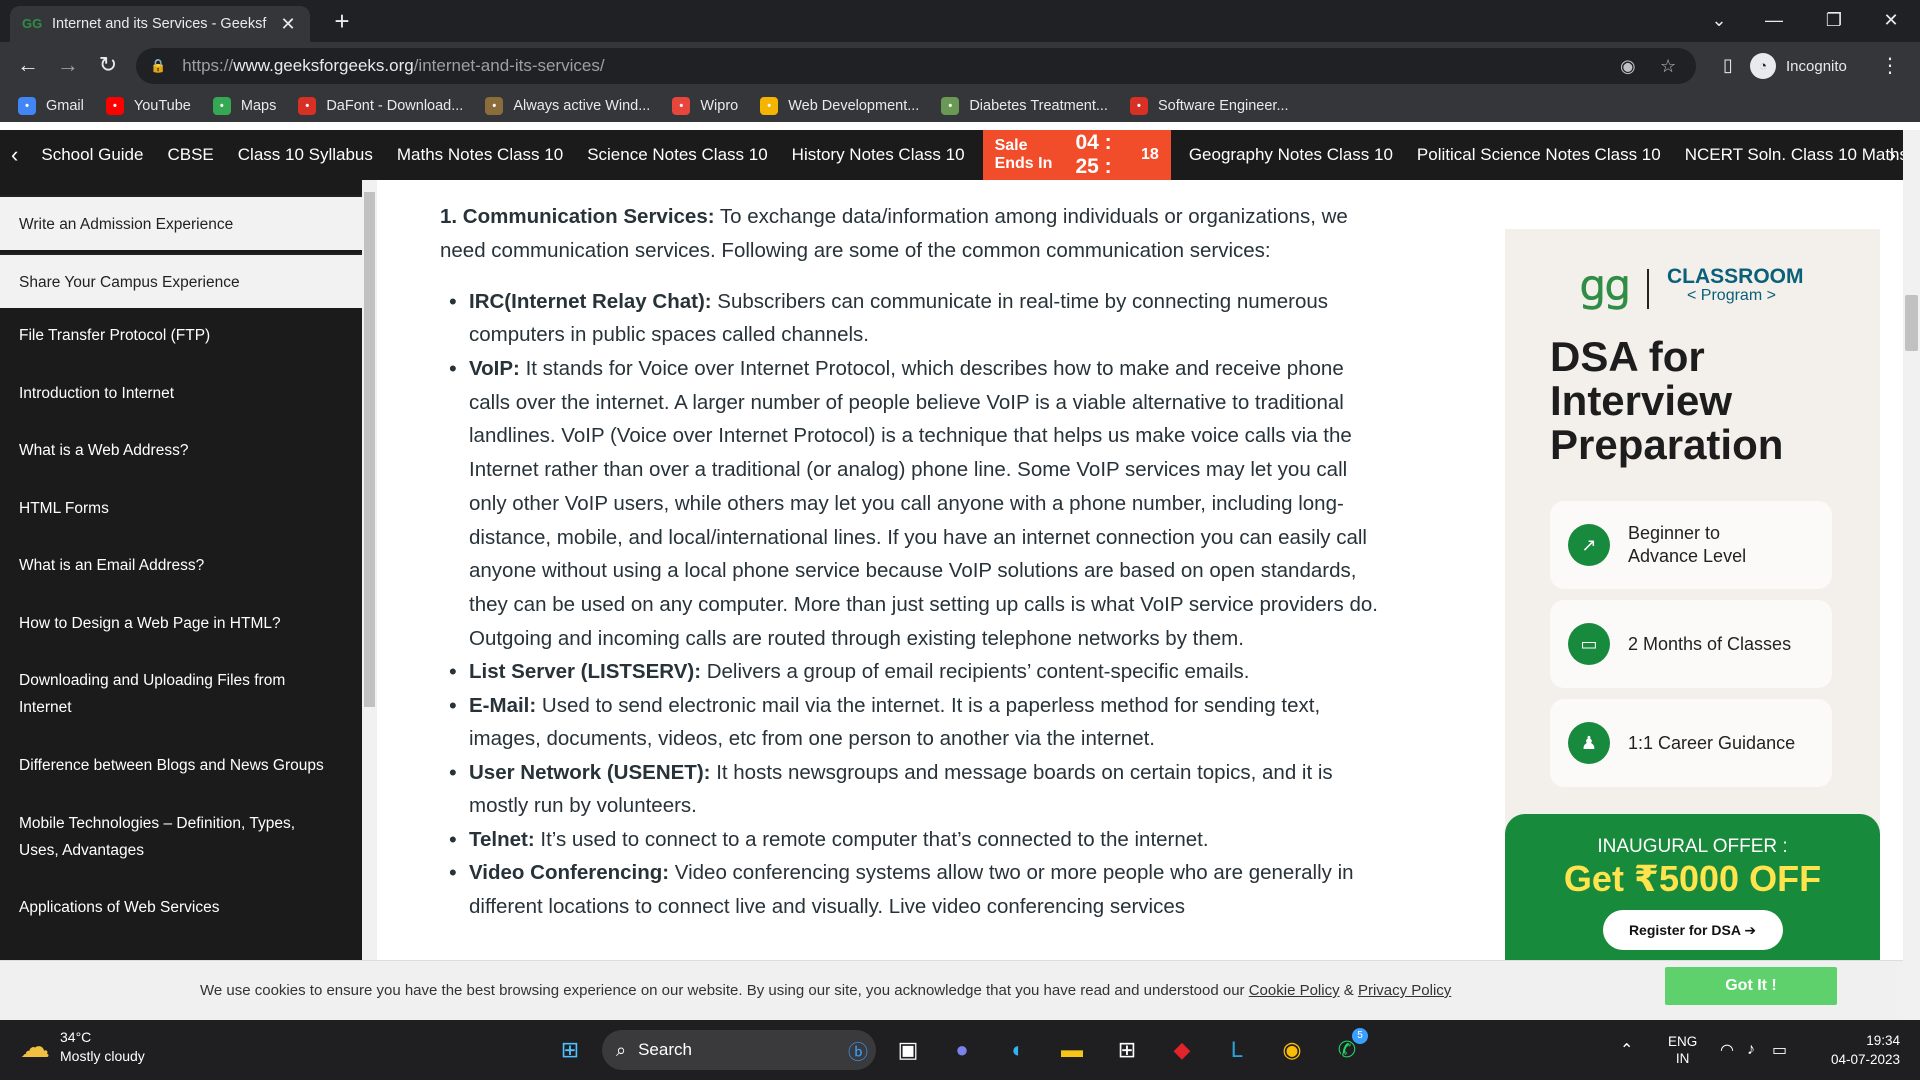  I want to click on tracking-blocked-icon: ◉, so click(1628, 66).